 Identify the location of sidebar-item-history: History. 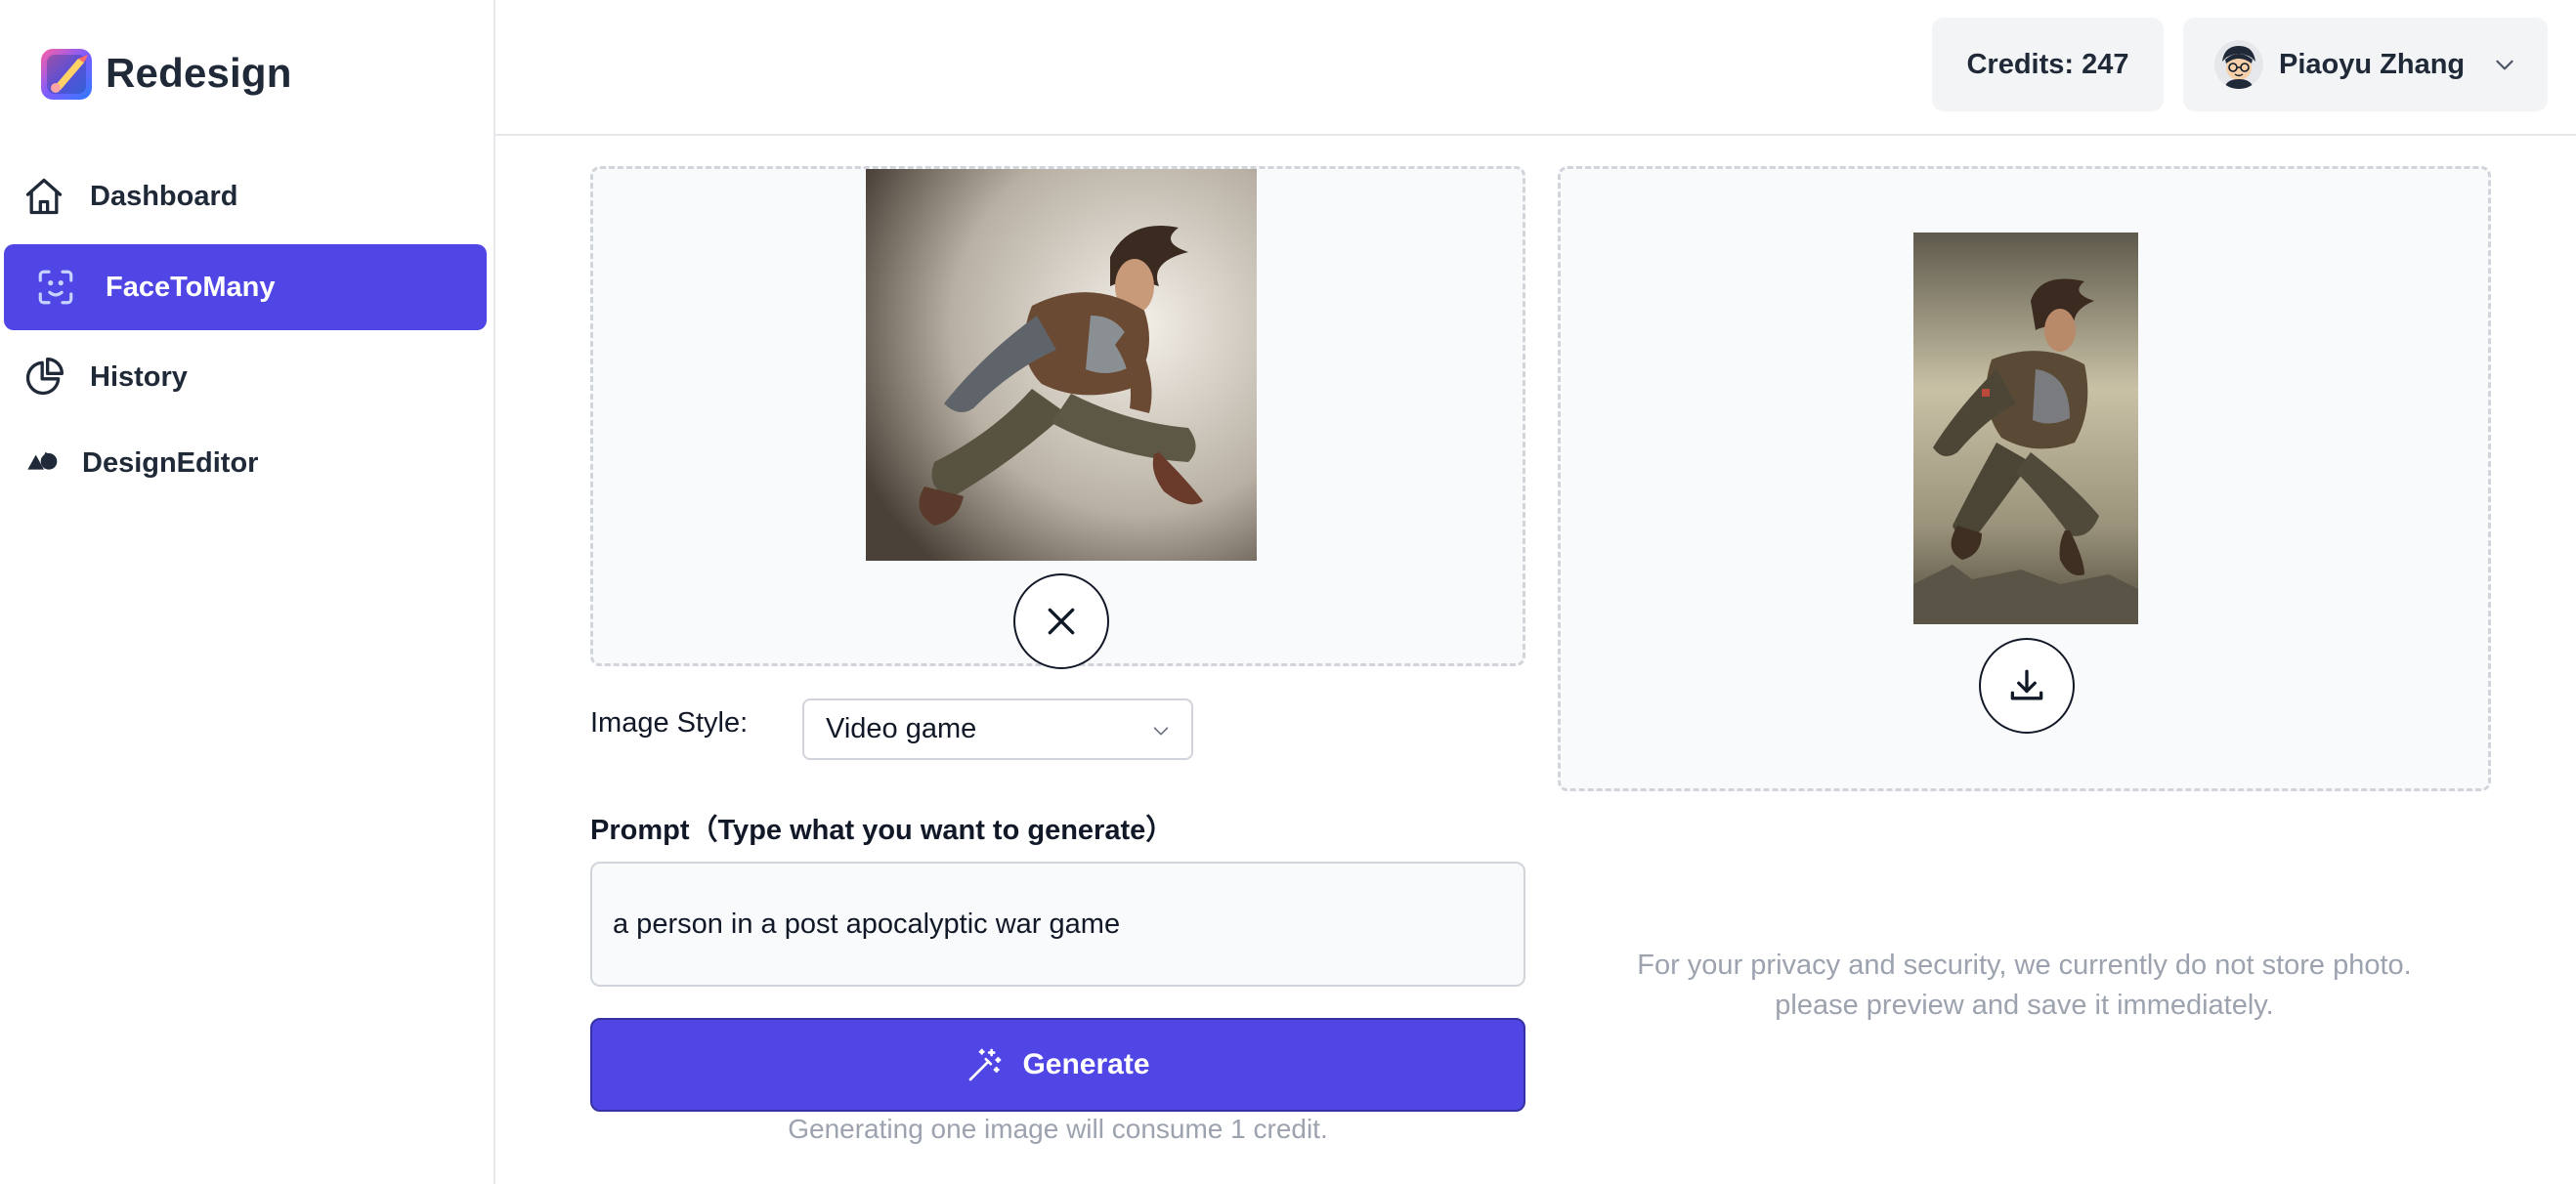
(246, 377).